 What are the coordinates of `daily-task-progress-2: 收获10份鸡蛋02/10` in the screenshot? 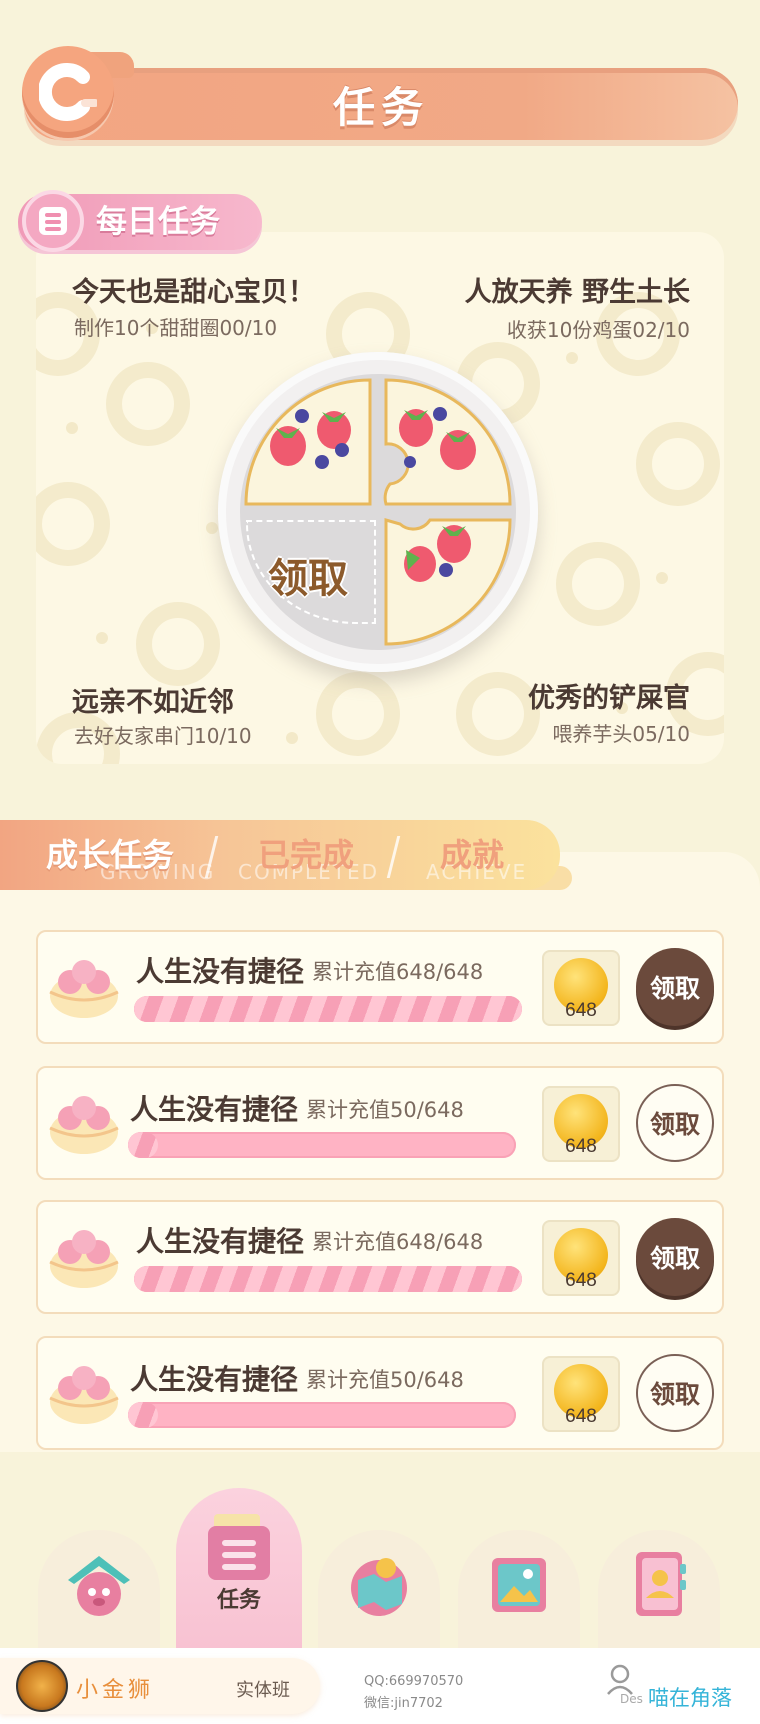 It's located at (598, 330).